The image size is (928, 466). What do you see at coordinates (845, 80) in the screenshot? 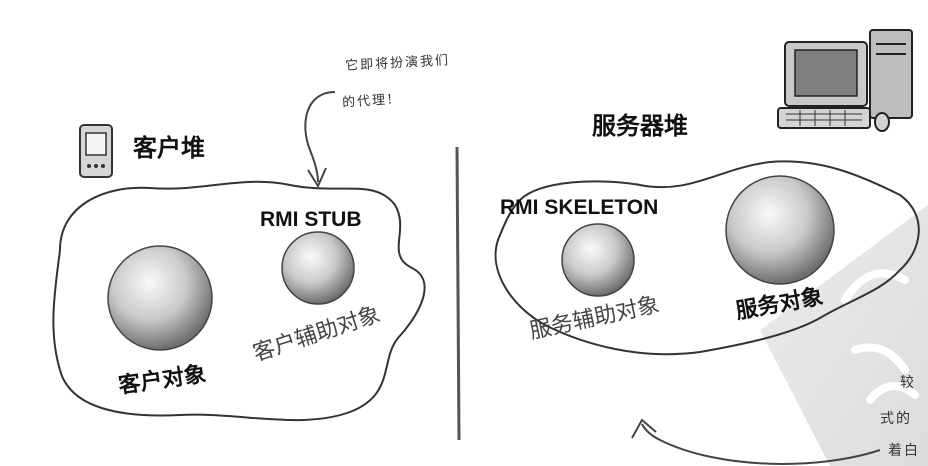
I see `computer-icon` at bounding box center [845, 80].